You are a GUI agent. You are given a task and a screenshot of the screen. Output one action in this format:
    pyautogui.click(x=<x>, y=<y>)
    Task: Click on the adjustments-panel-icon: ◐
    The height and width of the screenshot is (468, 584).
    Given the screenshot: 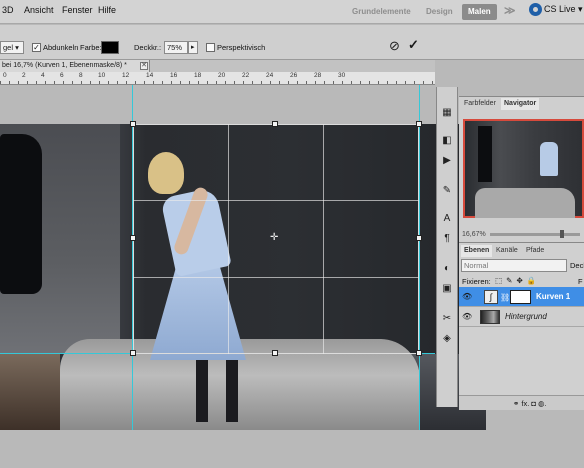 What is the action you would take?
    pyautogui.click(x=447, y=269)
    